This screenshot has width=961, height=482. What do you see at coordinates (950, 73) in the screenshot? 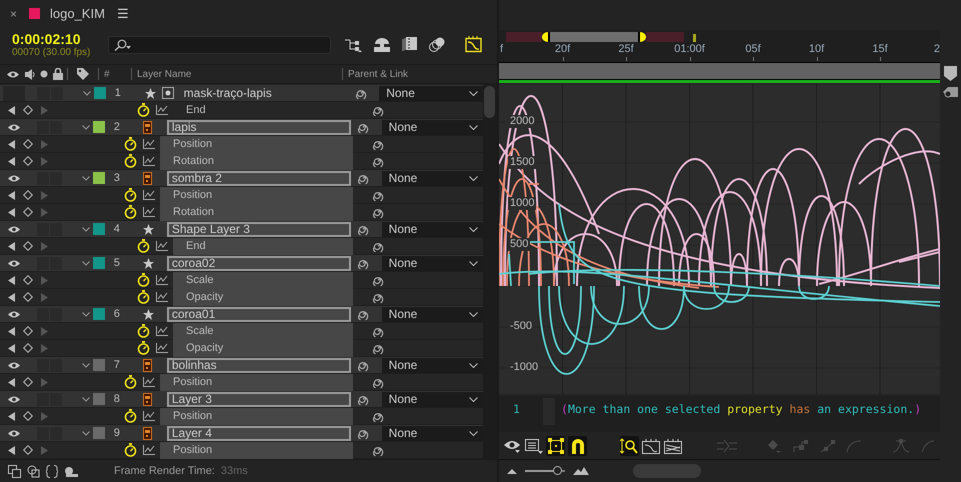
I see `marker-shield-icon` at bounding box center [950, 73].